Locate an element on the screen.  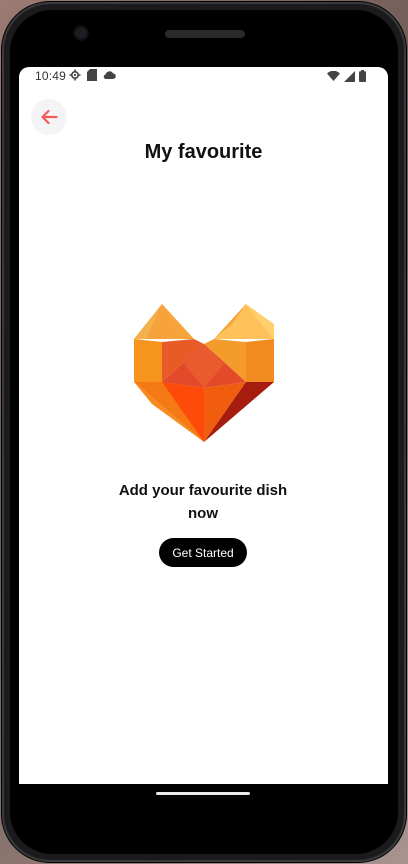
camera-icon is located at coordinates (81, 33).